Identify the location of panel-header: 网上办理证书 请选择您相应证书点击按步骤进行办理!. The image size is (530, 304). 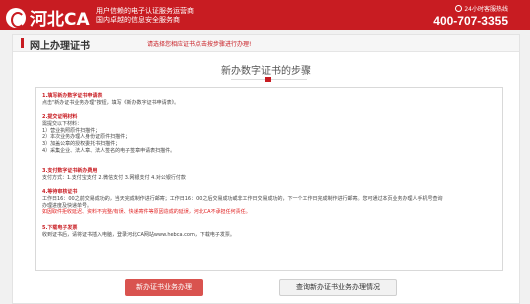
(266, 43).